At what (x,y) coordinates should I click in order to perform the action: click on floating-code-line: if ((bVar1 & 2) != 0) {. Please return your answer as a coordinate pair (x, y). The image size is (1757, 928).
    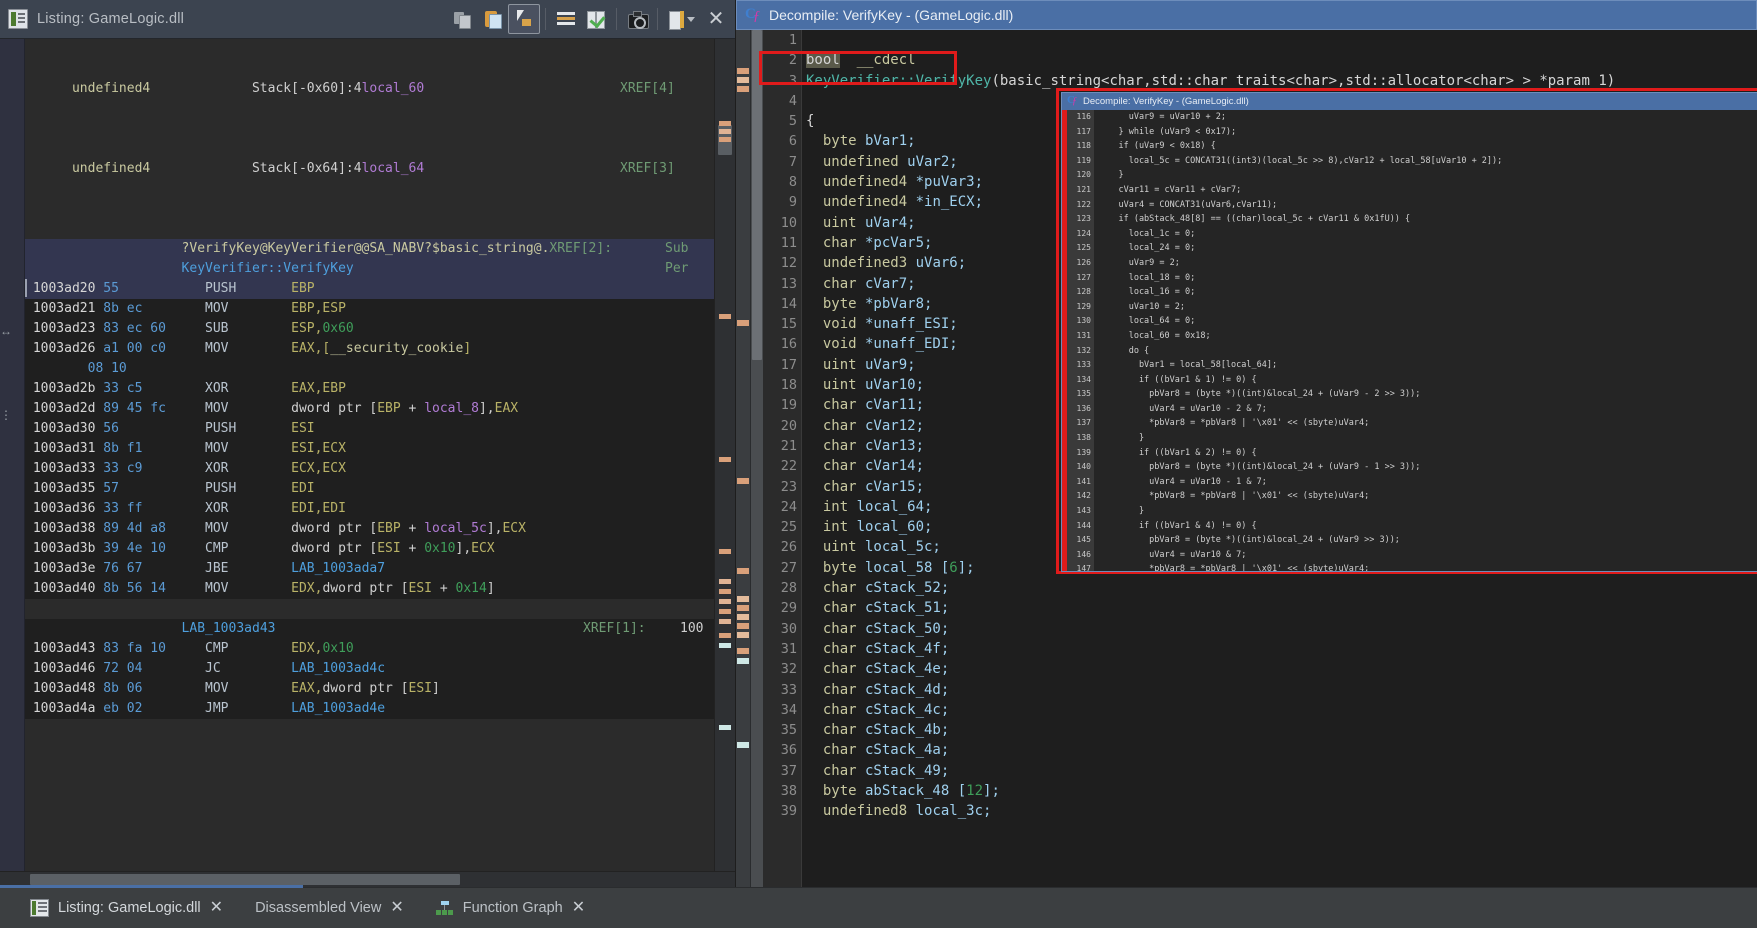
    Looking at the image, I should click on (1427, 453).